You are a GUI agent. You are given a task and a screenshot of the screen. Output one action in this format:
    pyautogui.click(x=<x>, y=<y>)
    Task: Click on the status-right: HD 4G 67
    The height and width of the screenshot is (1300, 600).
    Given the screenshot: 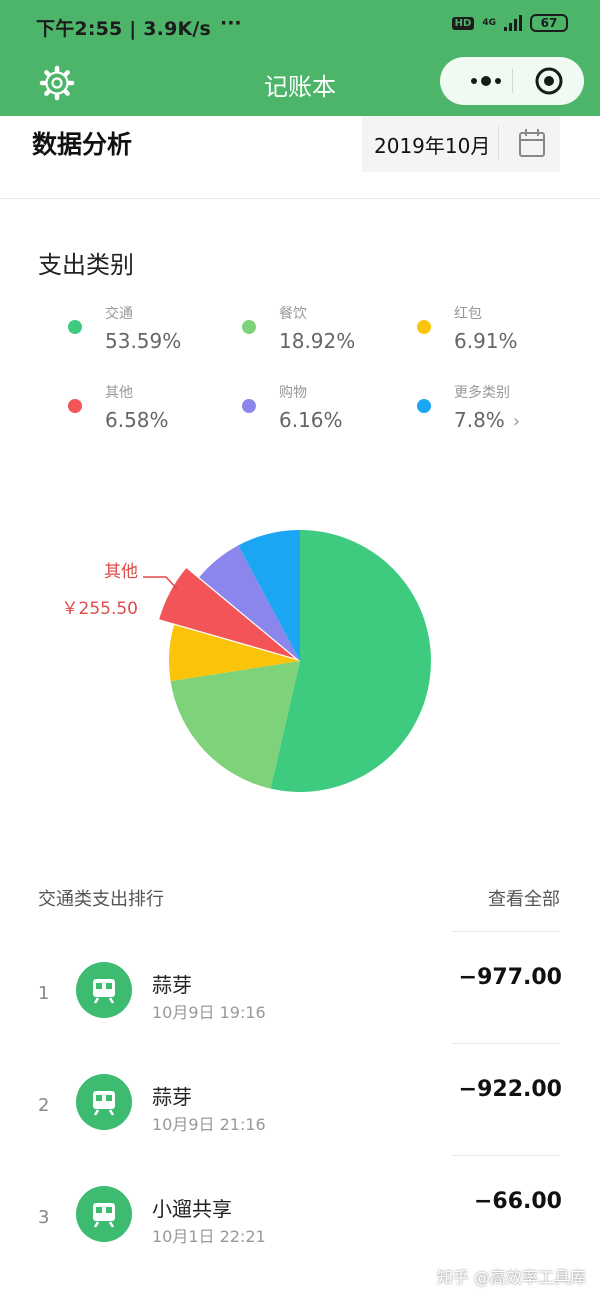 What is the action you would take?
    pyautogui.click(x=509, y=23)
    